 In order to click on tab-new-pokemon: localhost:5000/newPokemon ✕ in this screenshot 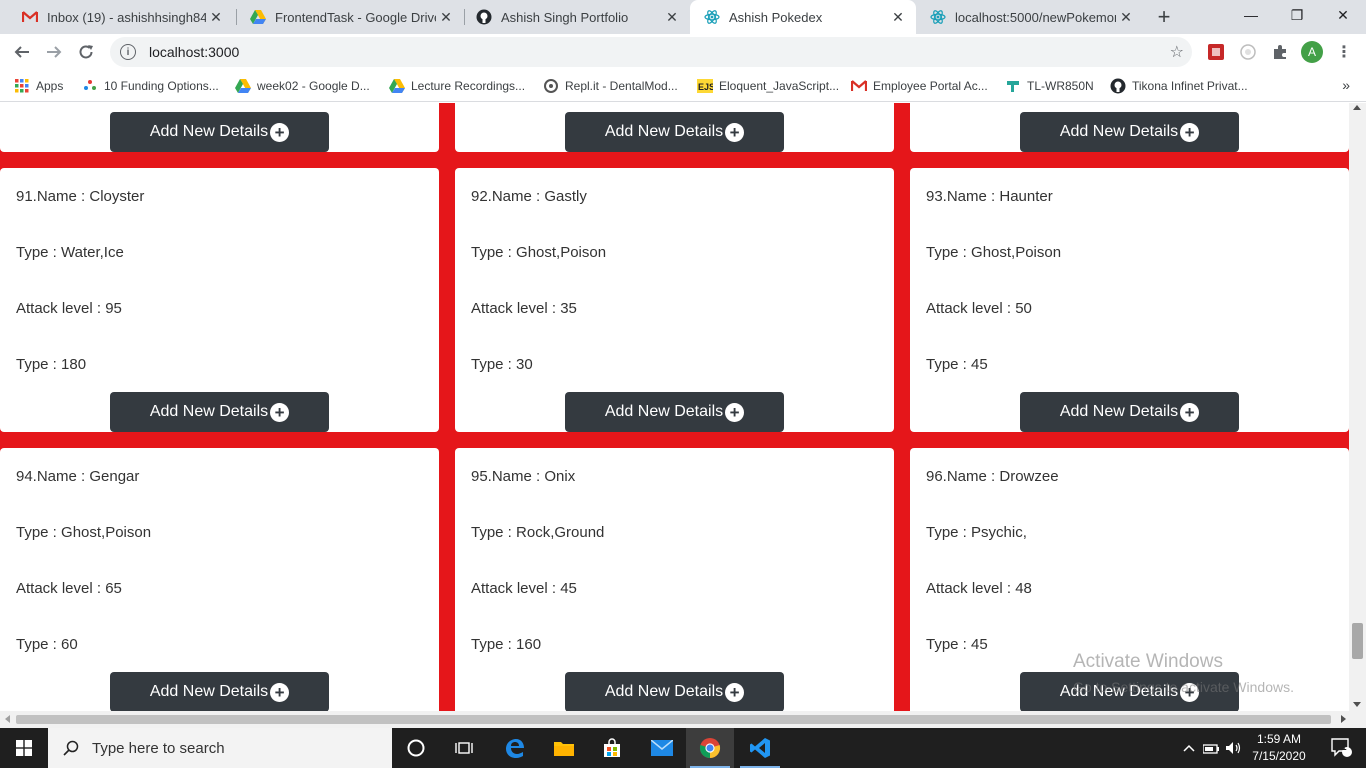, I will do `click(1030, 17)`.